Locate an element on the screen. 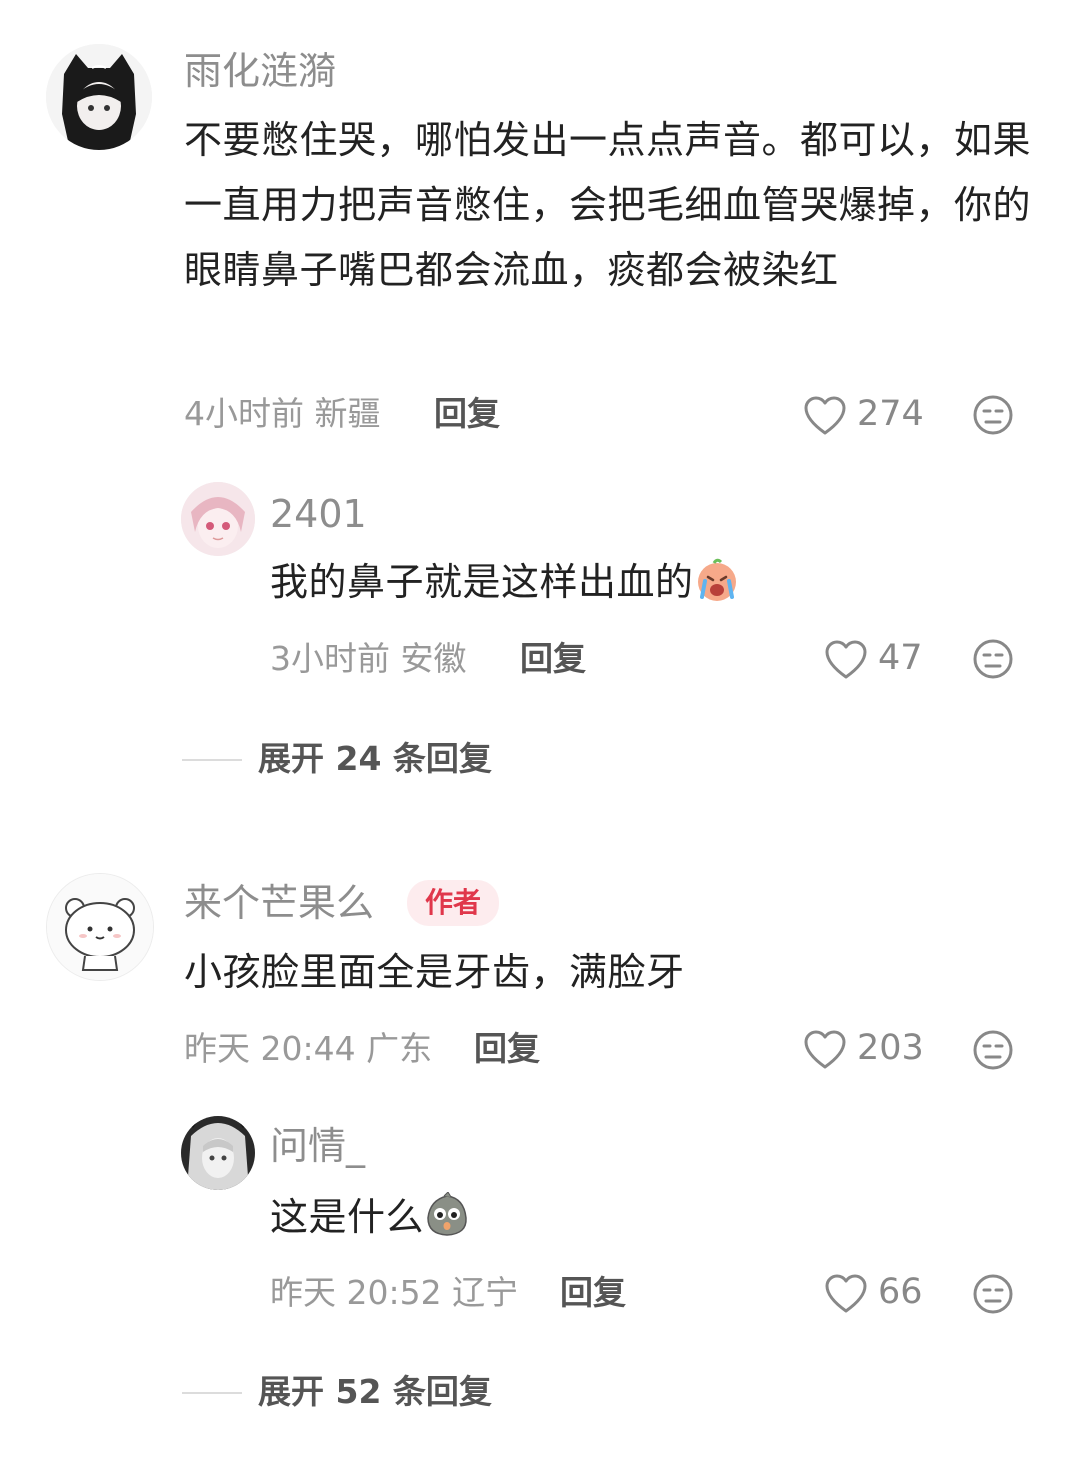 The width and height of the screenshot is (1079, 1484). like-button: 203 is located at coordinates (865, 1050).